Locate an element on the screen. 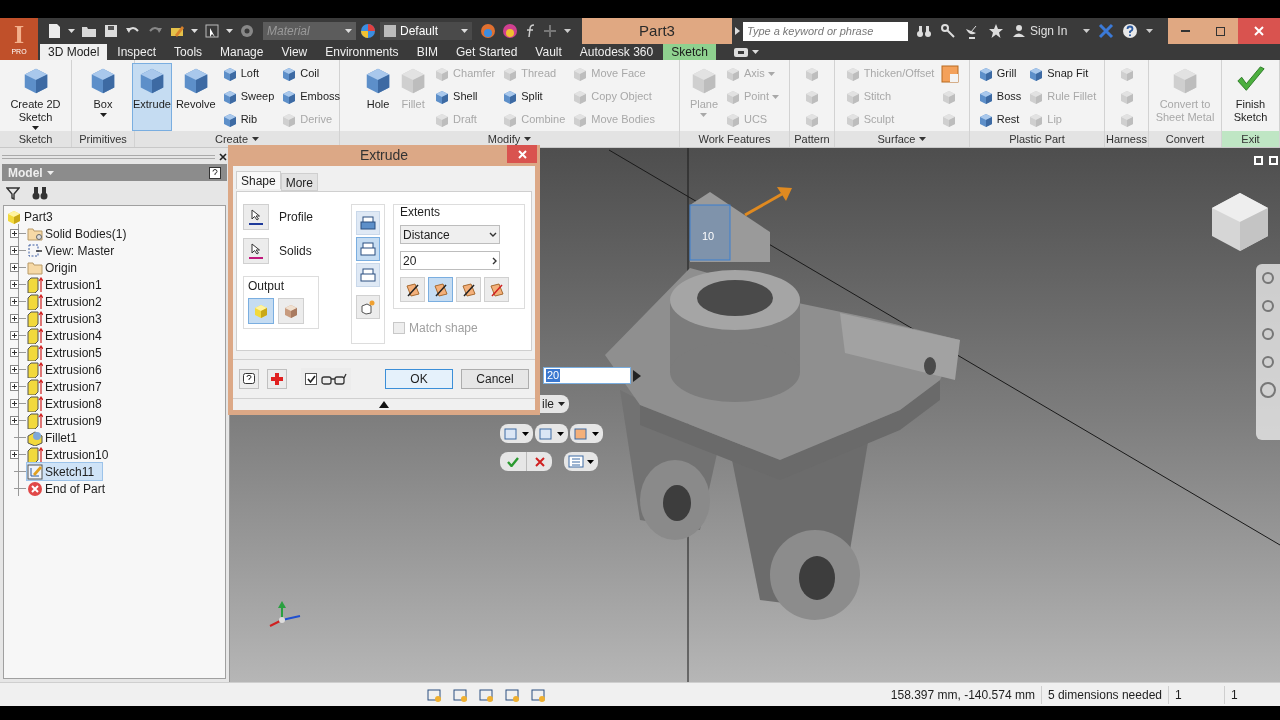  navigation-bar is located at coordinates (1268, 352).